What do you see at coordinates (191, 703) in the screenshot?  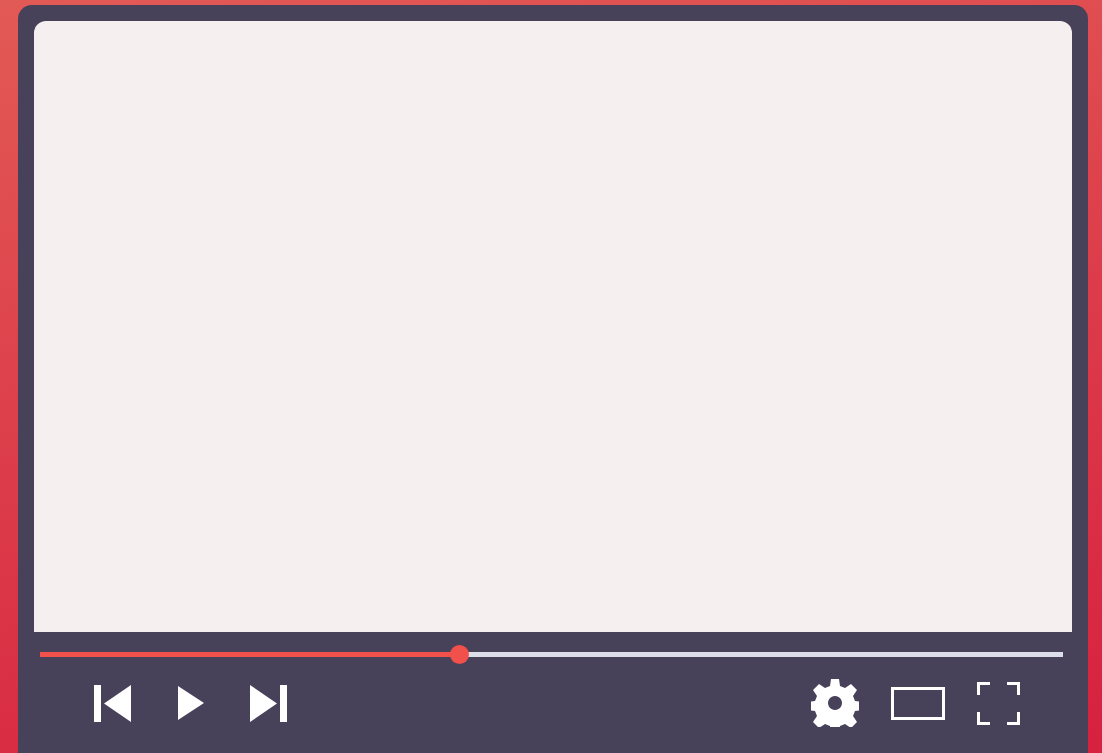 I see `play-icon` at bounding box center [191, 703].